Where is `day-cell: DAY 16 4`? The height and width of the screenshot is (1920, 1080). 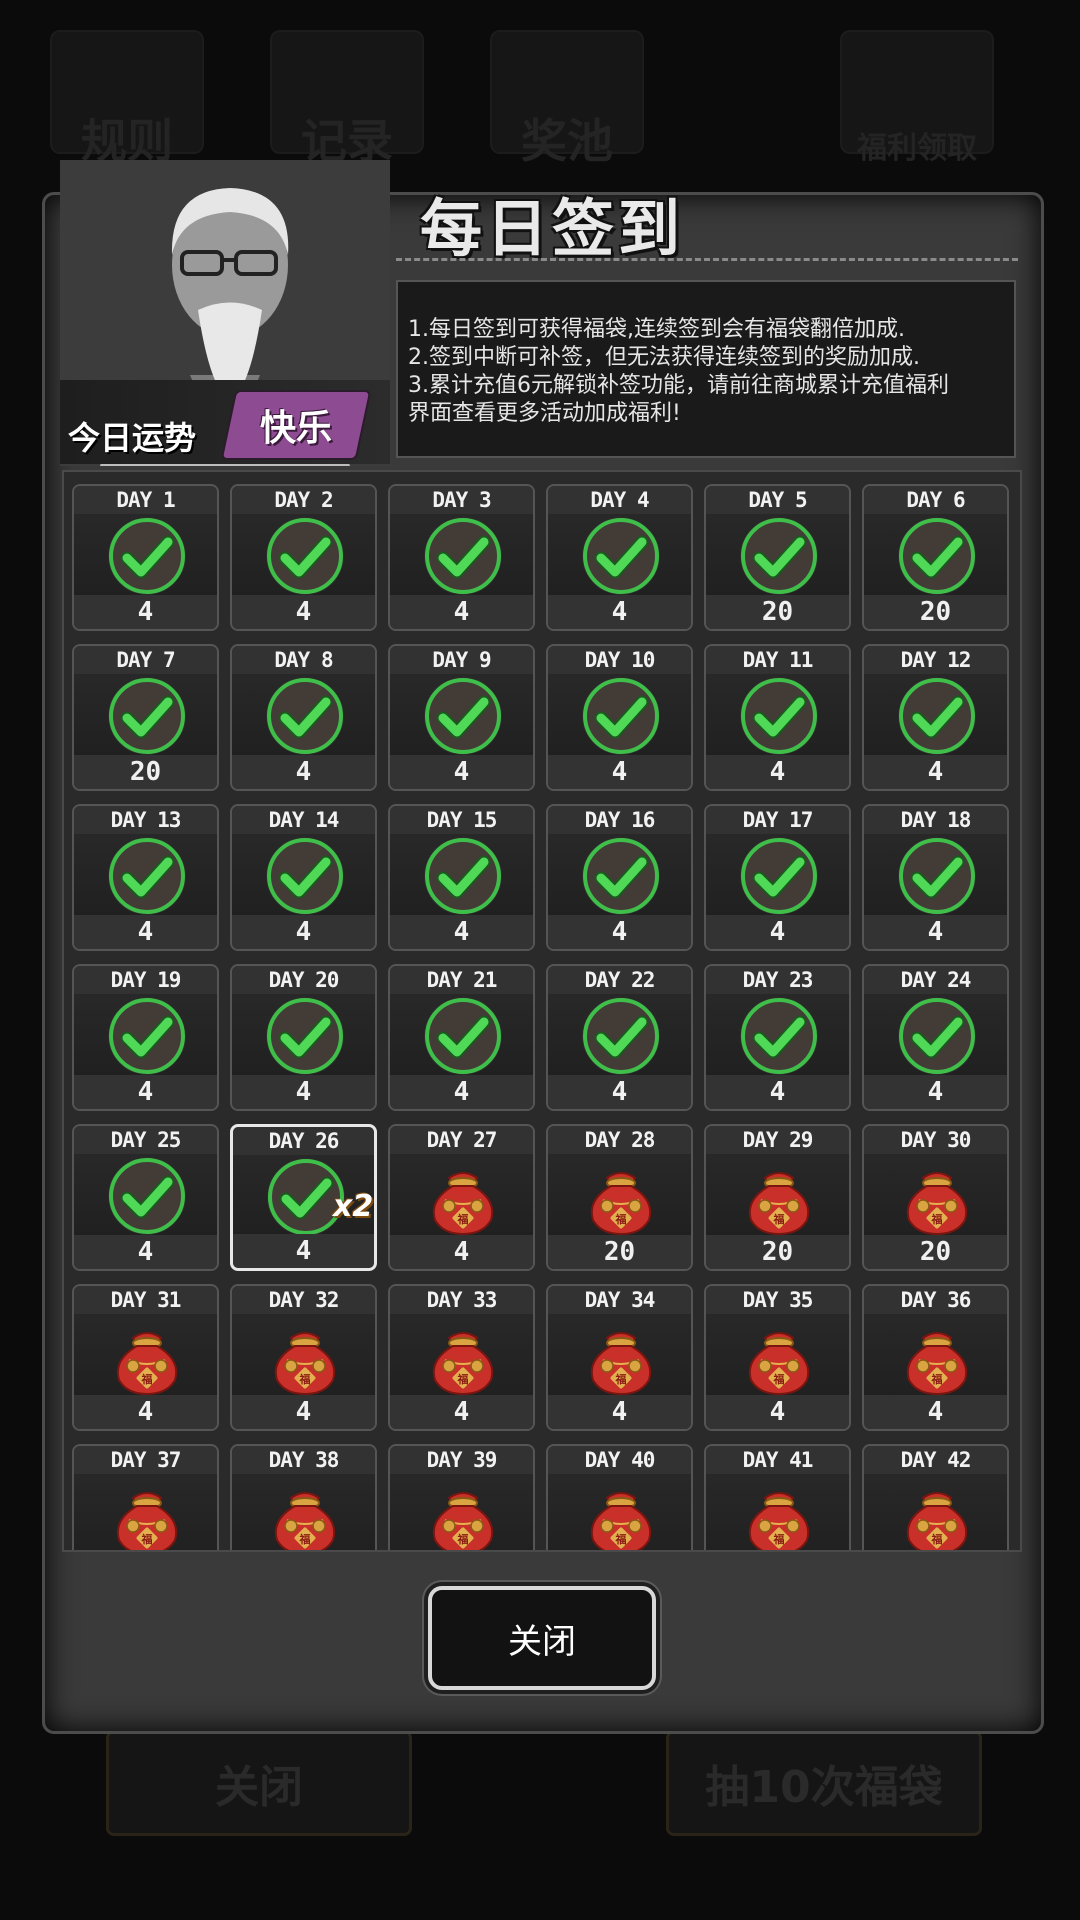 day-cell: DAY 16 4 is located at coordinates (619, 877).